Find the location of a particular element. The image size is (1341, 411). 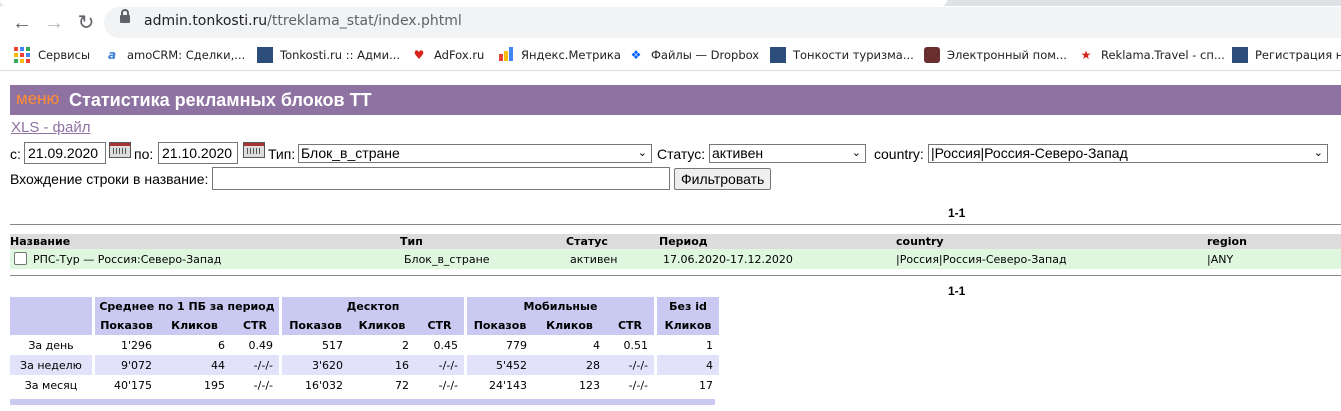

bookmark-services: Сервисы is located at coordinates (52, 55).